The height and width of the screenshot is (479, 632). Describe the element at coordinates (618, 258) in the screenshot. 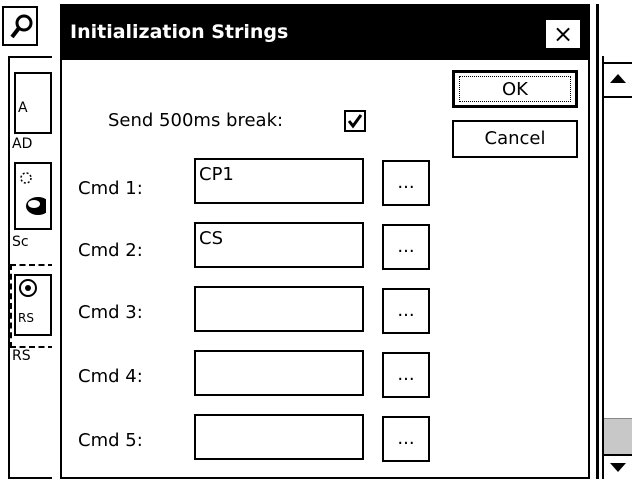

I see `scroll-track` at that location.